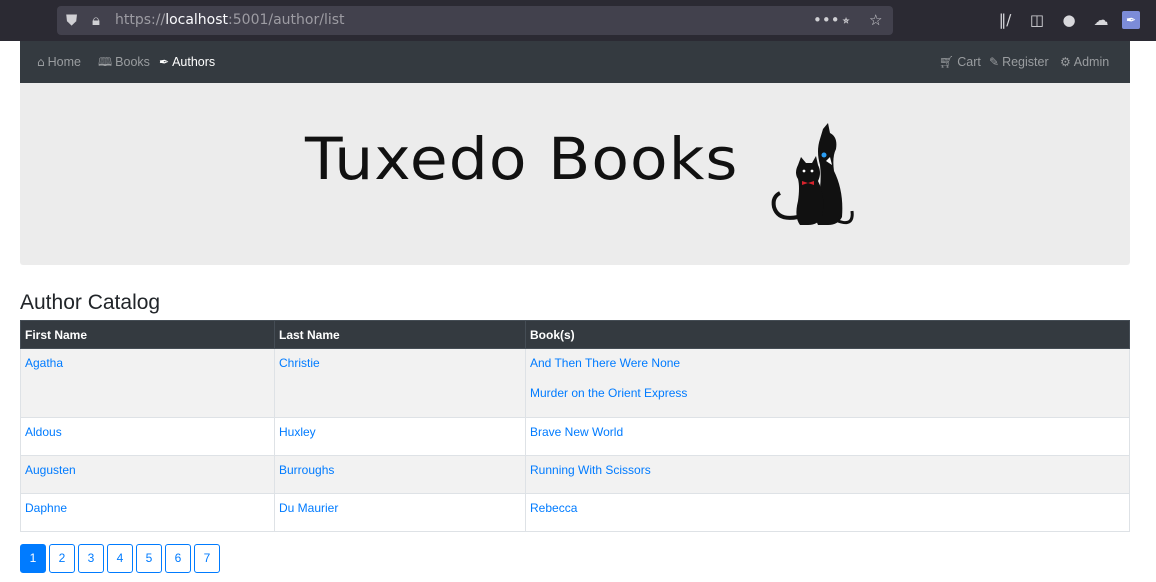  What do you see at coordinates (59, 62) in the screenshot?
I see `nav-home: ⌂ Home` at bounding box center [59, 62].